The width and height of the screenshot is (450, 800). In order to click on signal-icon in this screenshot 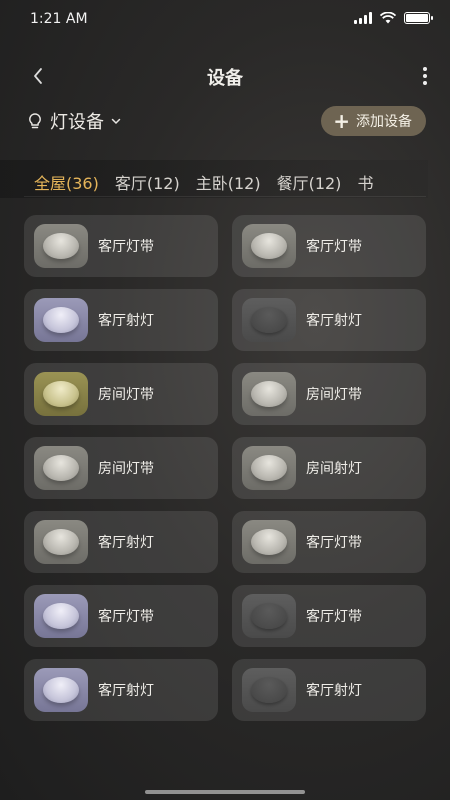, I will do `click(363, 18)`.